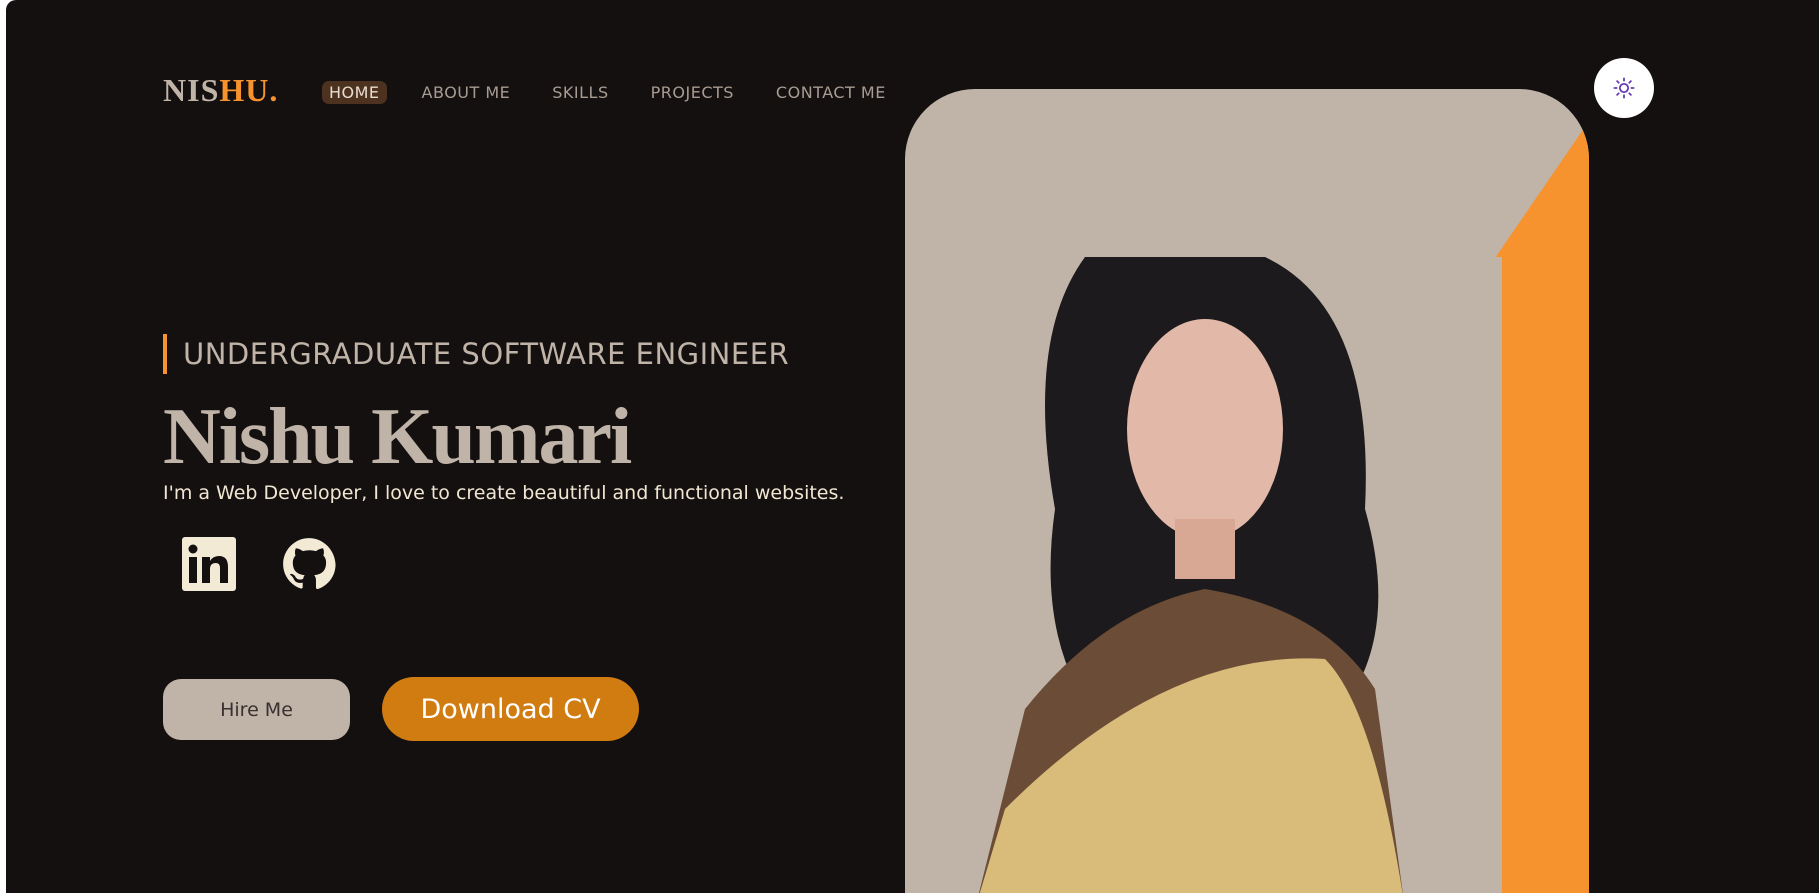 This screenshot has height=893, width=1819. What do you see at coordinates (580, 92) in the screenshot?
I see `nav-skills: SKILLS` at bounding box center [580, 92].